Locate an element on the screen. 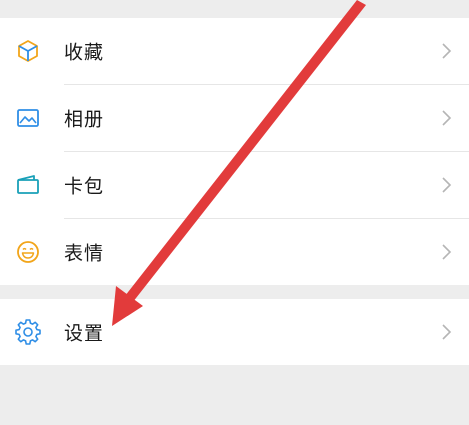 The width and height of the screenshot is (469, 425). favorites-cube-icon is located at coordinates (28, 51).